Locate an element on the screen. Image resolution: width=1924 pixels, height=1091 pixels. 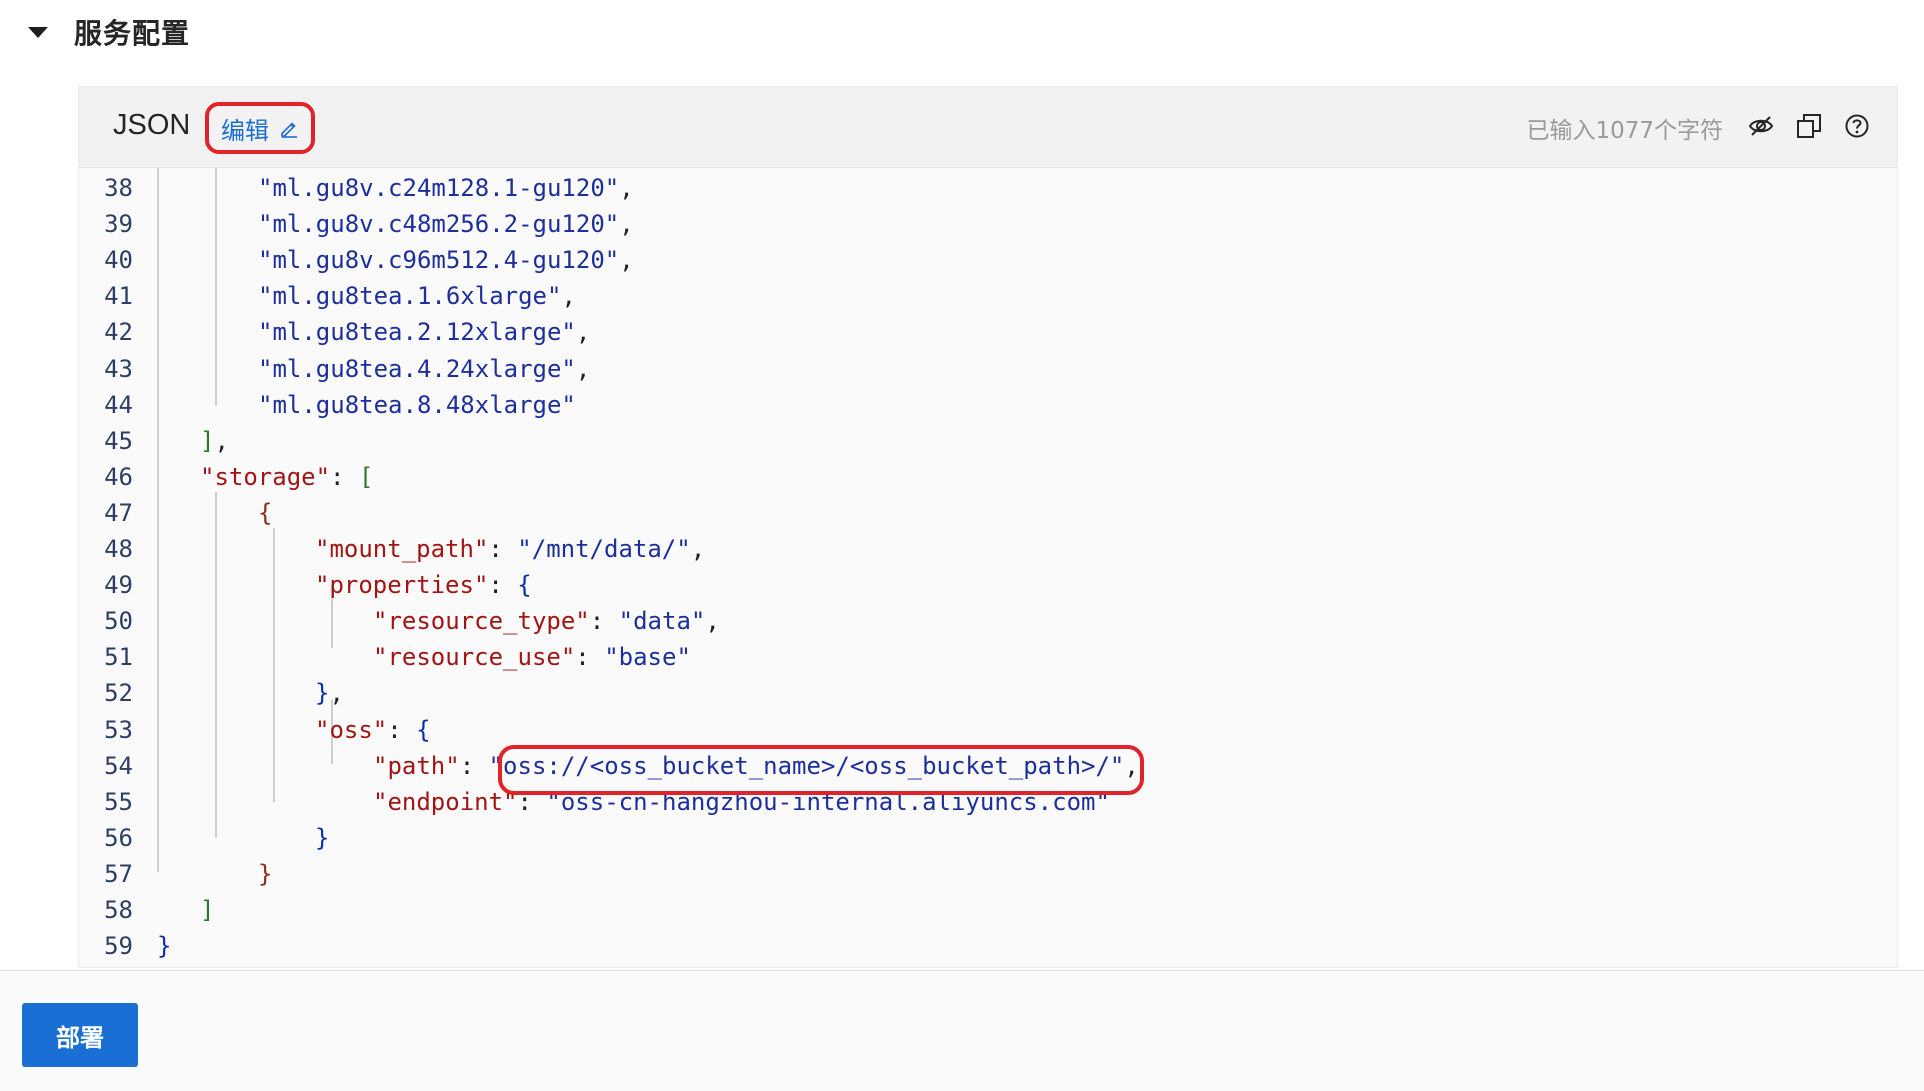
code-text: "resource_use": "base" is located at coordinates (532, 657).